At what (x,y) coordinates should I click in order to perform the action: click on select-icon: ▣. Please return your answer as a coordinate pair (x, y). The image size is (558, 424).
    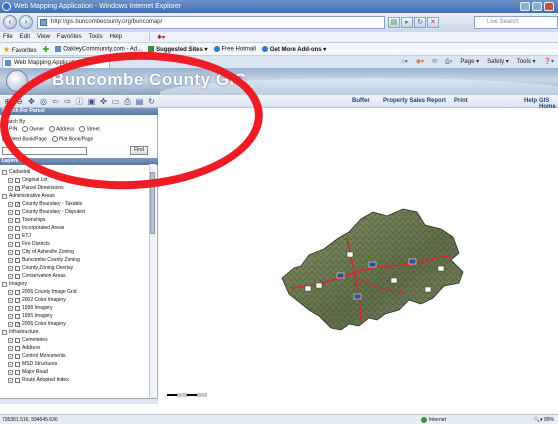
    Looking at the image, I should click on (91, 101).